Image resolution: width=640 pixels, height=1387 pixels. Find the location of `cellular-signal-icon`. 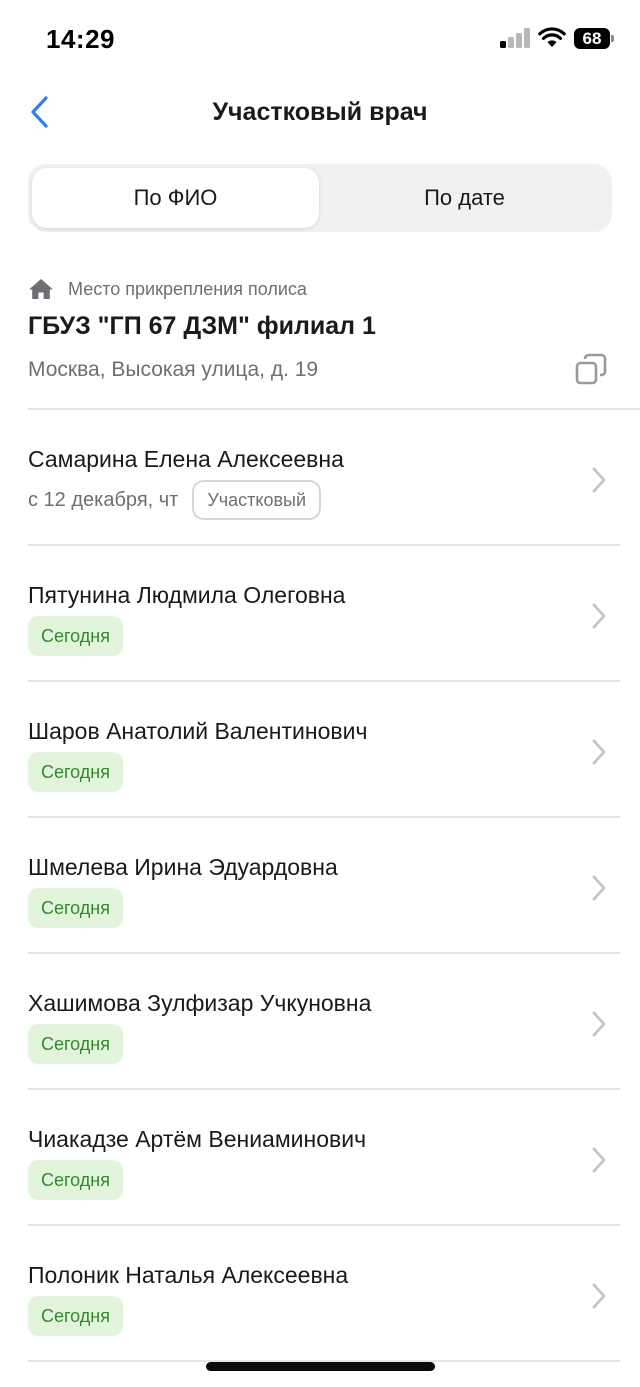

cellular-signal-icon is located at coordinates (516, 38).